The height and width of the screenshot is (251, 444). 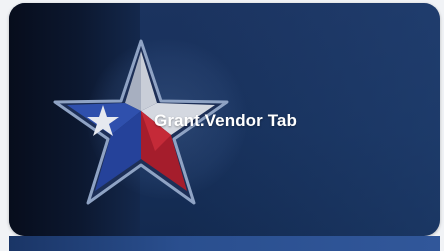 I want to click on tile-title: Grant.Vendor Tab, so click(x=225, y=120).